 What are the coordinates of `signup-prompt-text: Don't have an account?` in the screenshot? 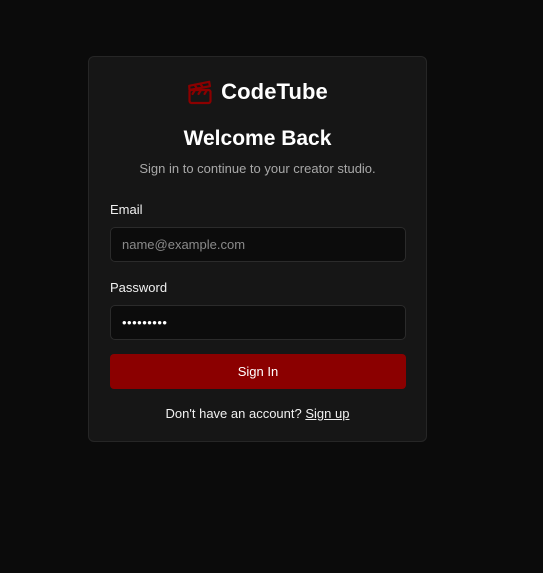 It's located at (233, 413).